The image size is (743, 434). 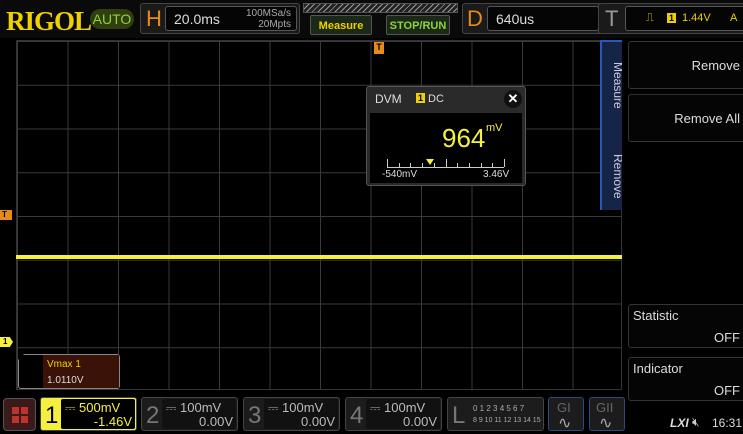 I want to click on dvm-coupling: DC, so click(x=436, y=99).